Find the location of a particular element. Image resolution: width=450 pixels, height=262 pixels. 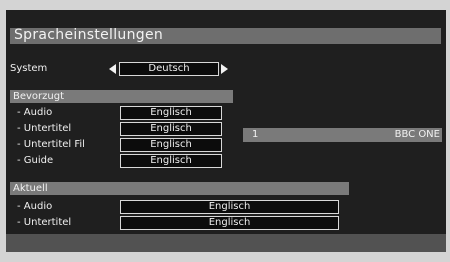

channel-info-bar: 1 BBC ONE is located at coordinates (342, 135).